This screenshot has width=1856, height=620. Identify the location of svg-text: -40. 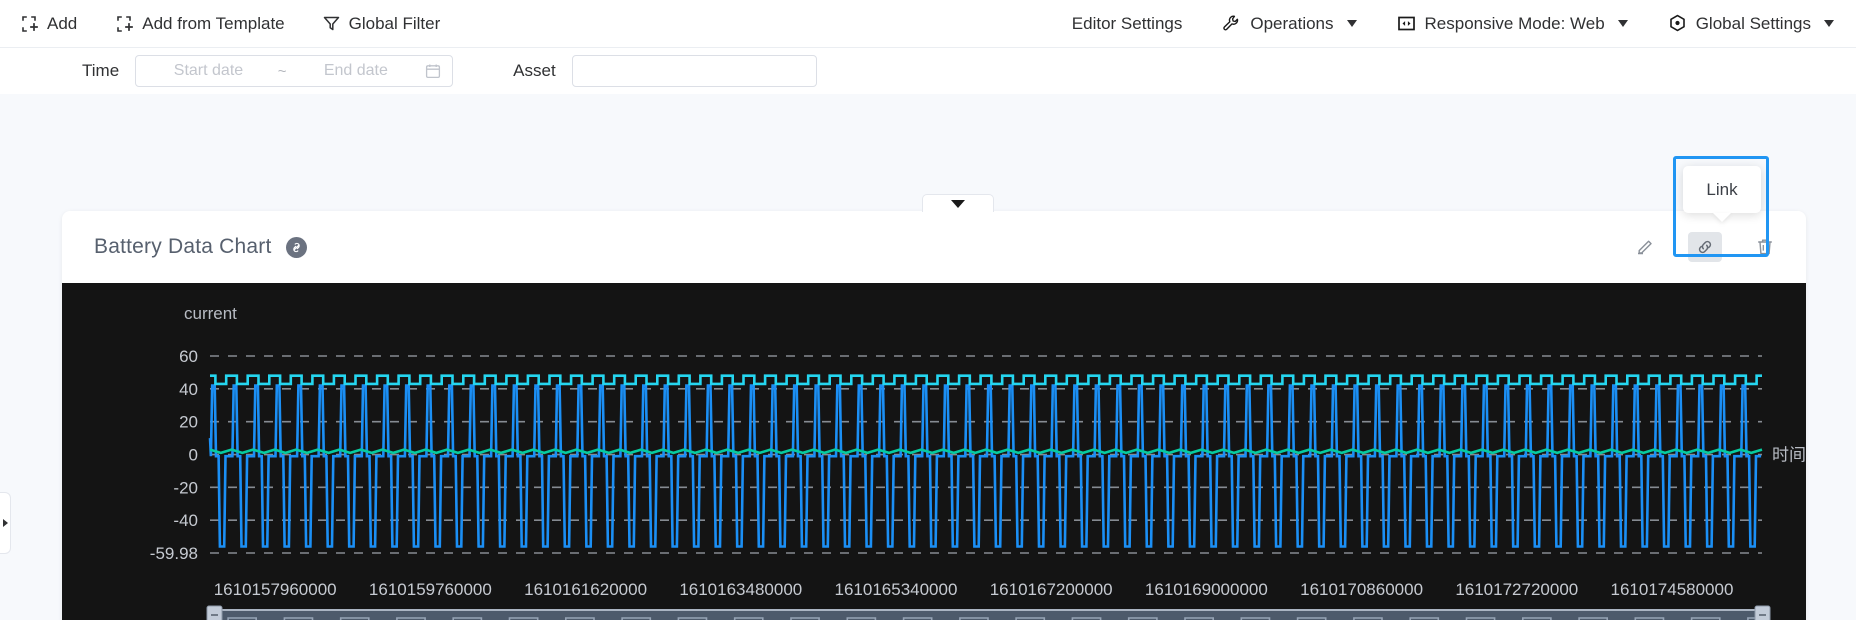
(185, 520).